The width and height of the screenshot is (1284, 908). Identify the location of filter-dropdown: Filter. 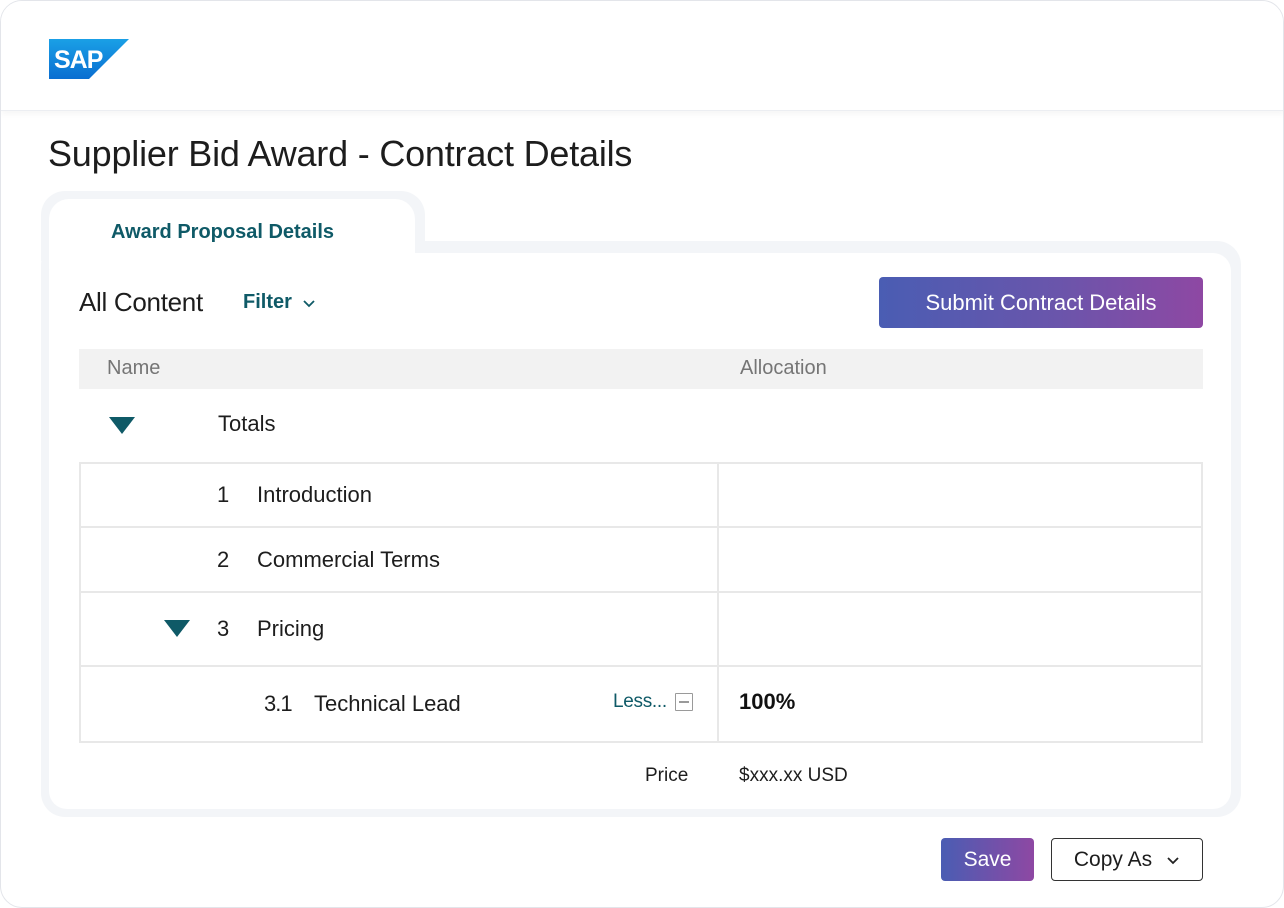
(279, 302).